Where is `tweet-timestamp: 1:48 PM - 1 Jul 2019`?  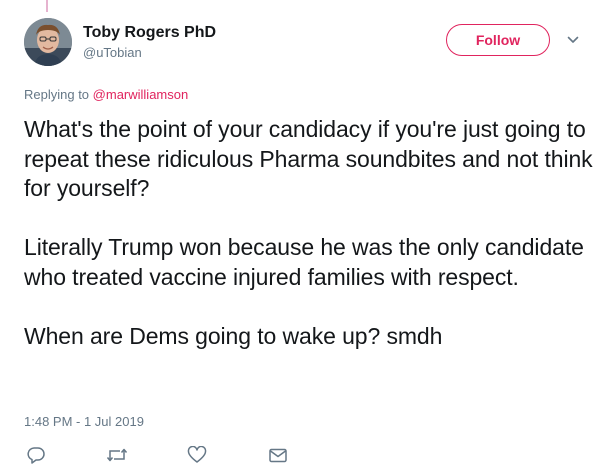
tweet-timestamp: 1:48 PM - 1 Jul 2019 is located at coordinates (84, 422).